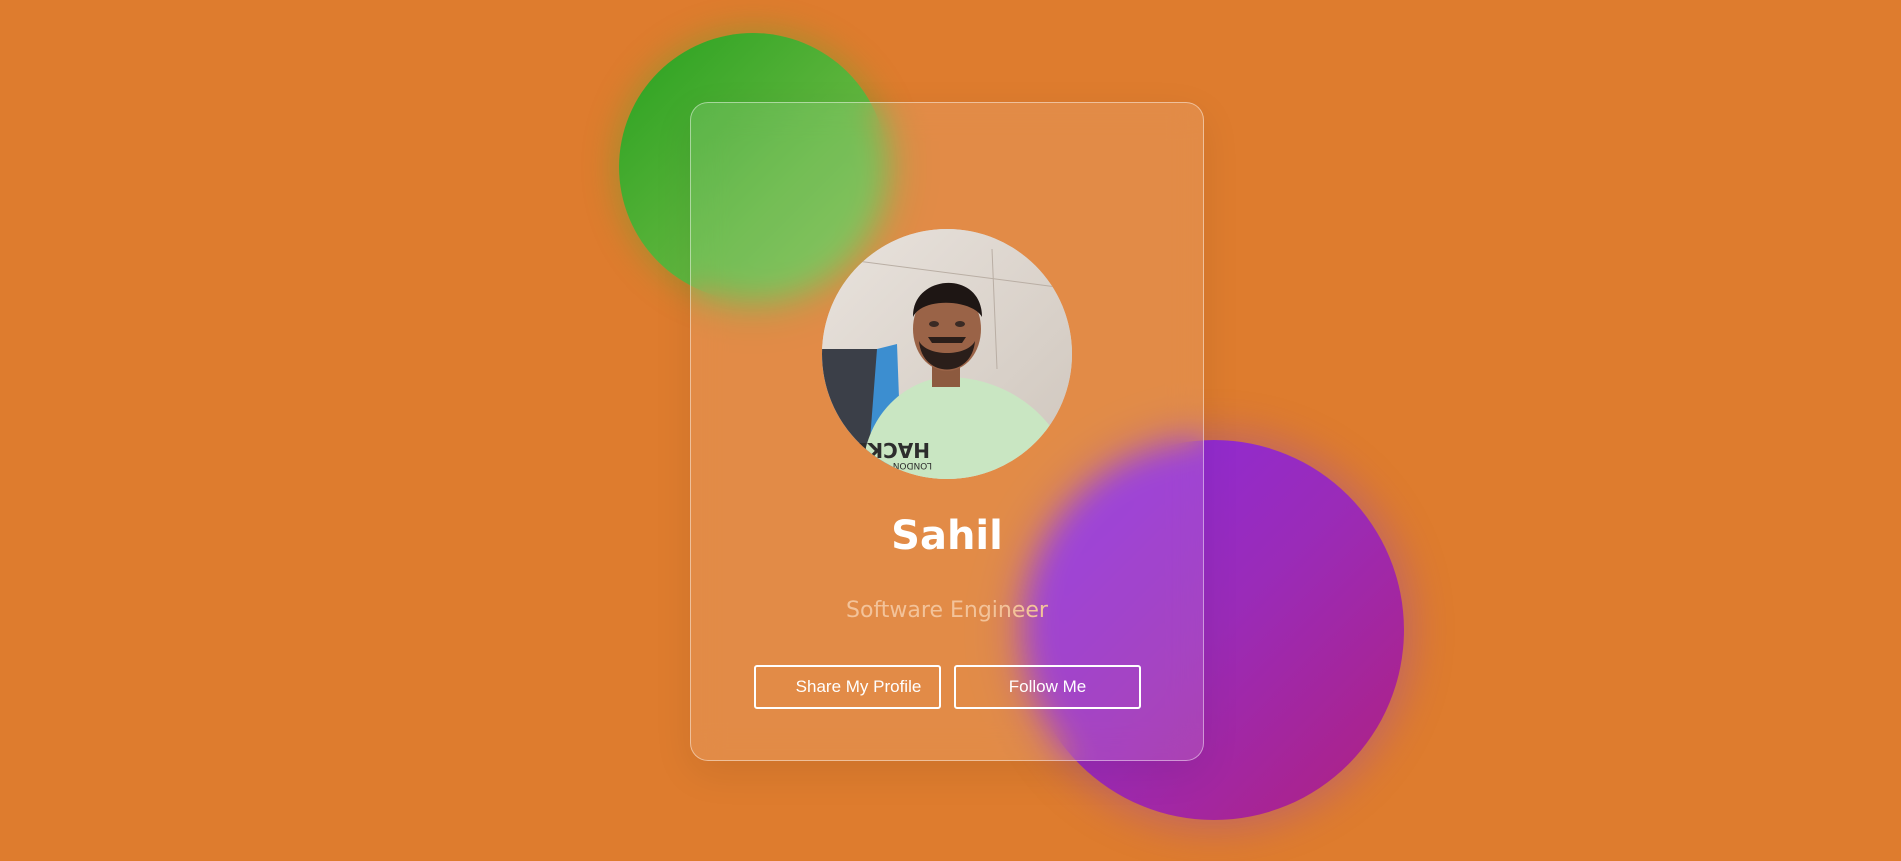 This screenshot has width=1901, height=861. Describe the element at coordinates (912, 465) in the screenshot. I see `shirt-subtext: LONDON` at that location.